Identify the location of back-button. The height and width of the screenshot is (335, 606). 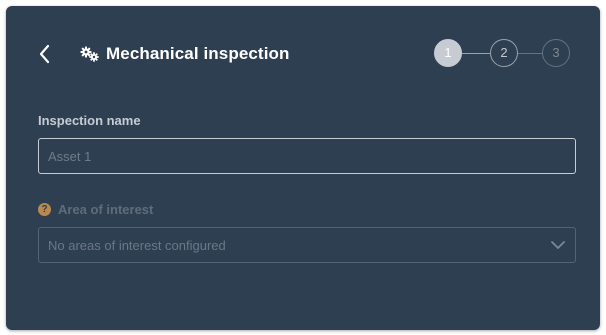
(46, 54).